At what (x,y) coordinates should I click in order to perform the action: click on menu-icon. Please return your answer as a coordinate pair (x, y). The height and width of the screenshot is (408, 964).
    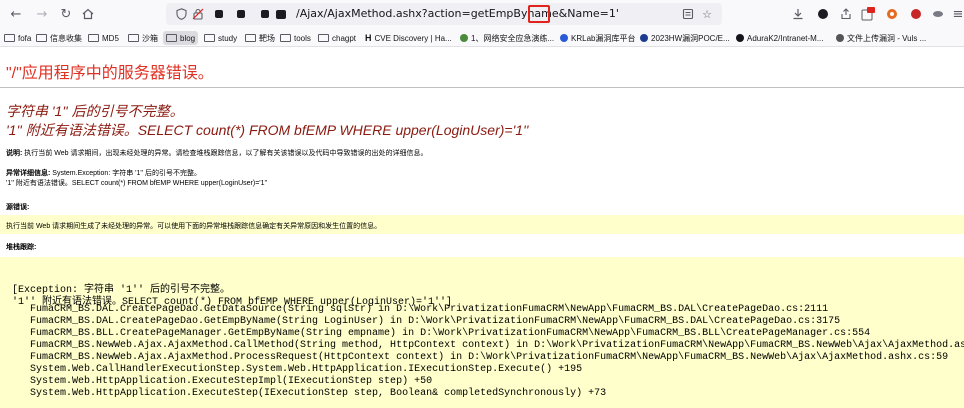
    Looking at the image, I should click on (938, 14).